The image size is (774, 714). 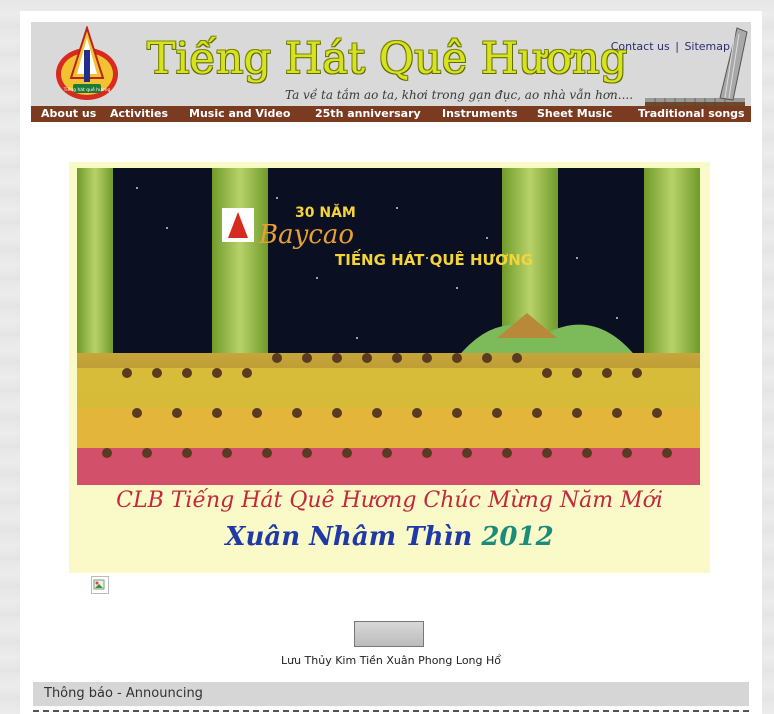 I want to click on year-words: Xuân Nhâm Thìn, so click(x=349, y=537).